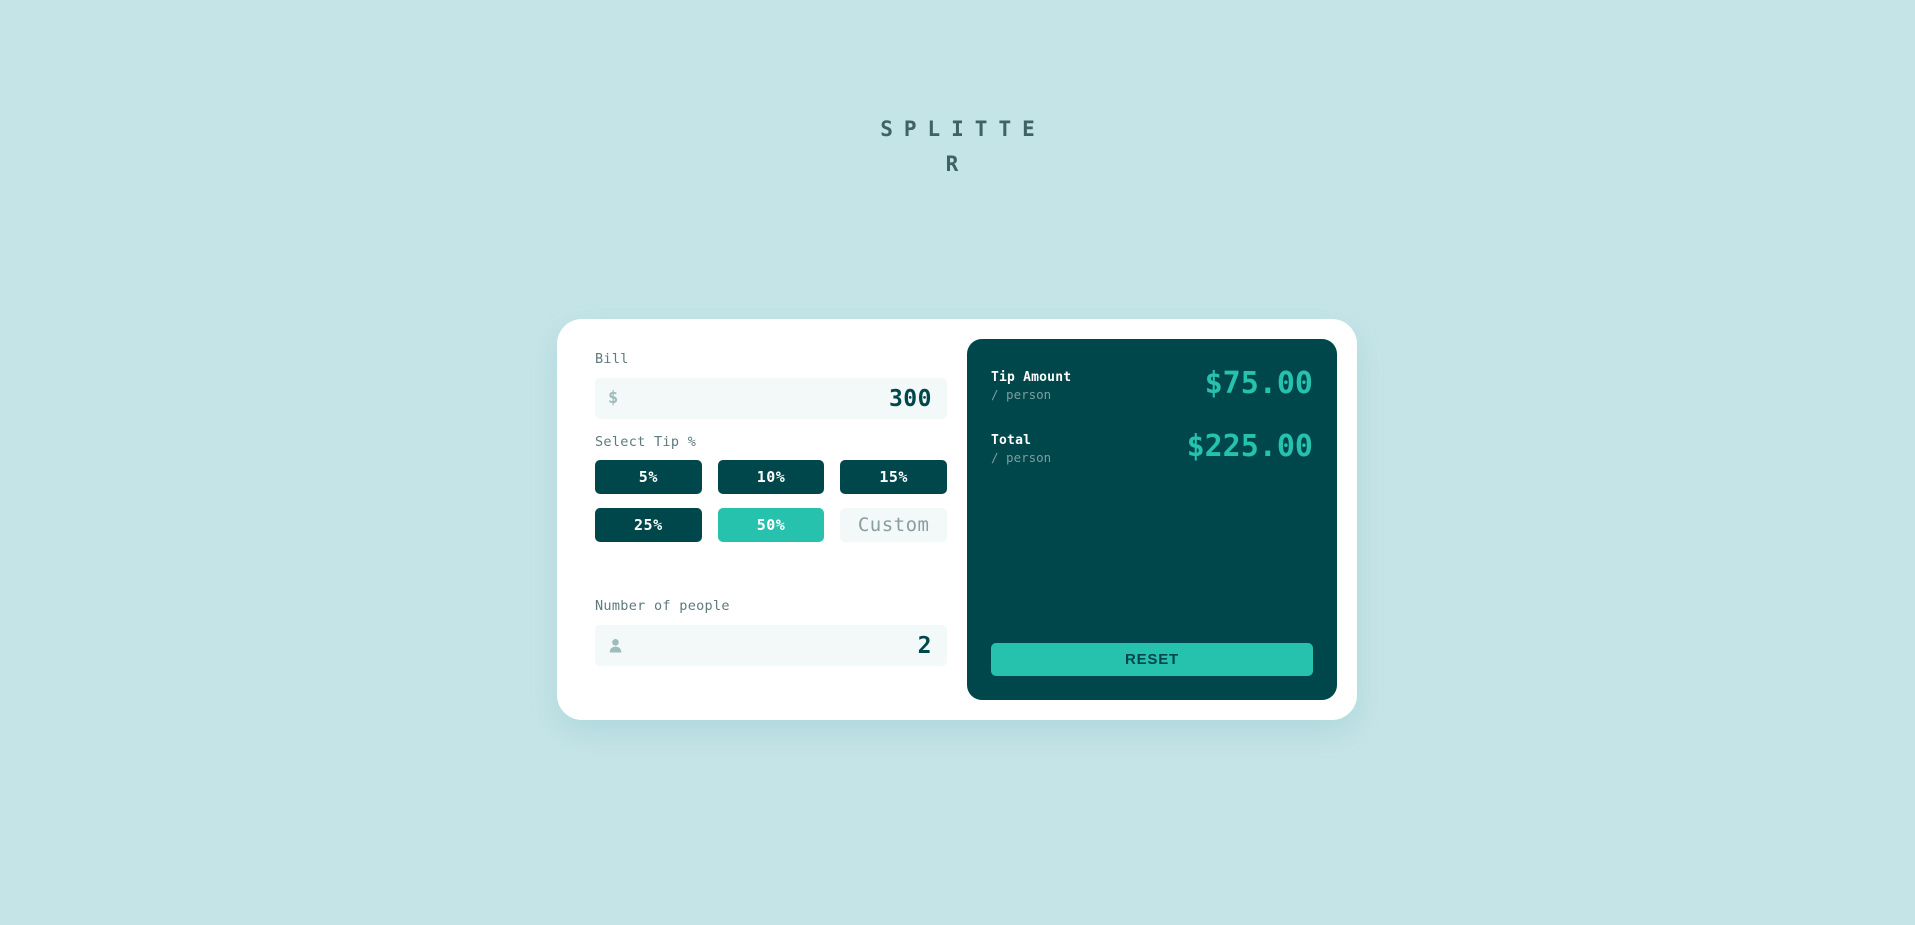 The width and height of the screenshot is (1915, 925). Describe the element at coordinates (1031, 377) in the screenshot. I see `result-title-tip-amount: Tip Amount` at that location.